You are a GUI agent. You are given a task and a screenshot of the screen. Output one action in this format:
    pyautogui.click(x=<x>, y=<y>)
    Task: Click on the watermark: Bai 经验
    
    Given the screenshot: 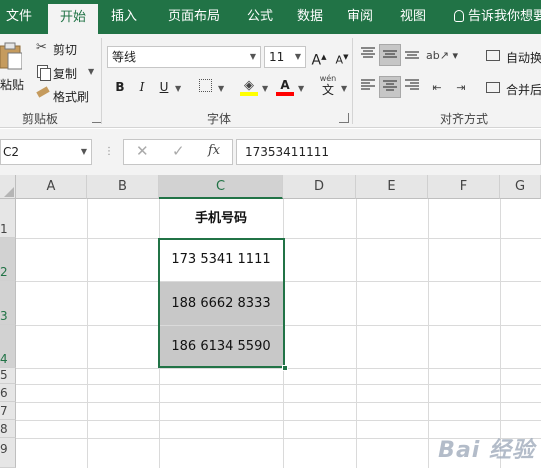 What is the action you would take?
    pyautogui.click(x=486, y=450)
    